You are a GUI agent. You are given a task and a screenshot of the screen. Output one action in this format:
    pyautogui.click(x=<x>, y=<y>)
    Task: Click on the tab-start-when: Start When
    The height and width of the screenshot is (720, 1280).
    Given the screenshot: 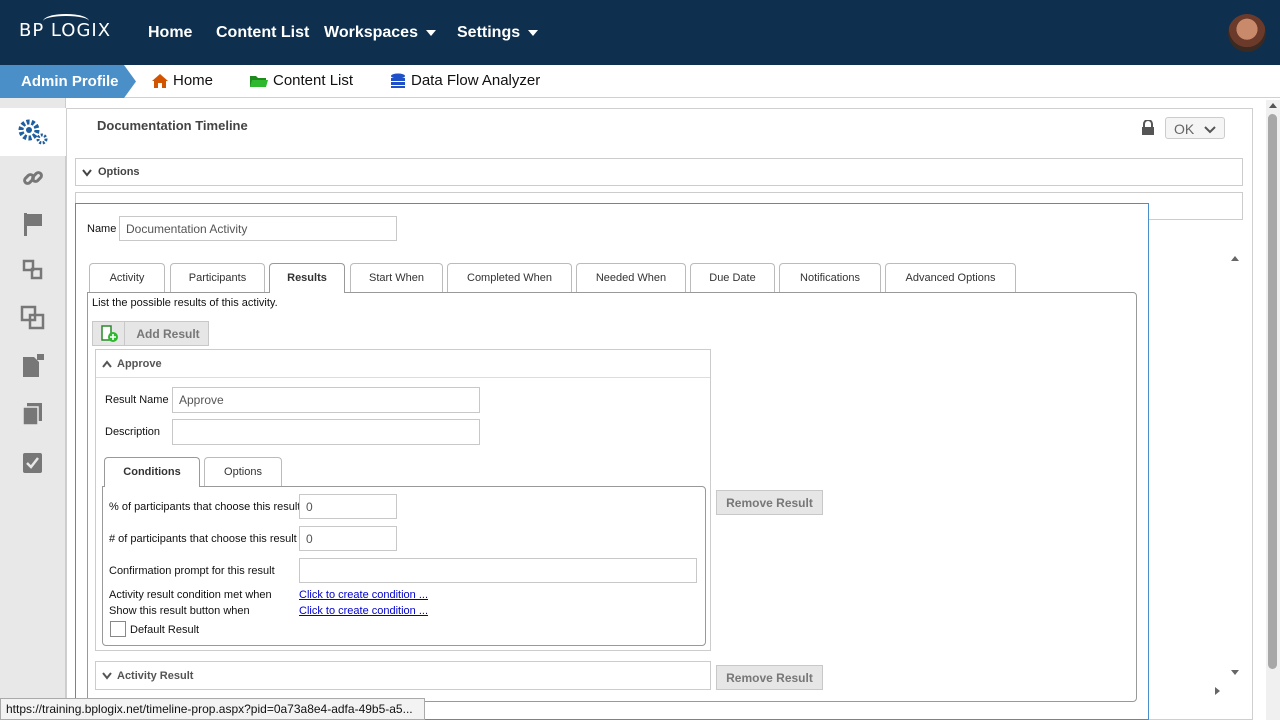 What is the action you would take?
    pyautogui.click(x=396, y=277)
    